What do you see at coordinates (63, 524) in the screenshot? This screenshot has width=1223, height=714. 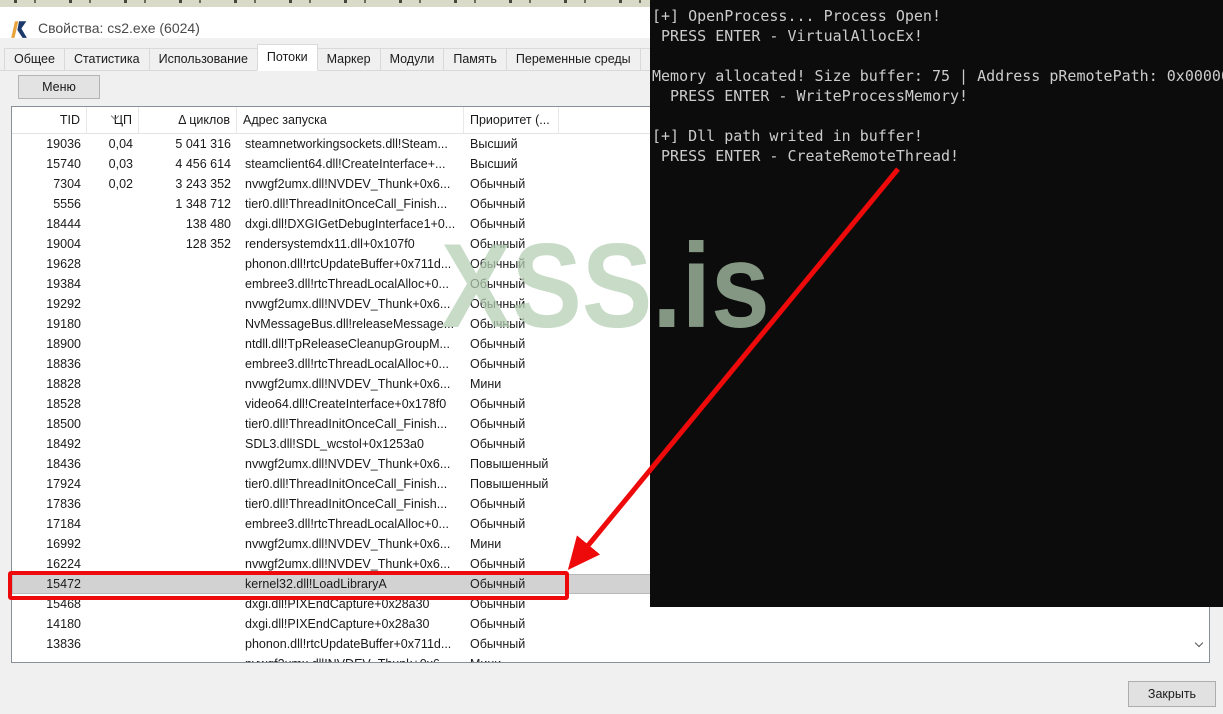 I see `cell-tid: 17184` at bounding box center [63, 524].